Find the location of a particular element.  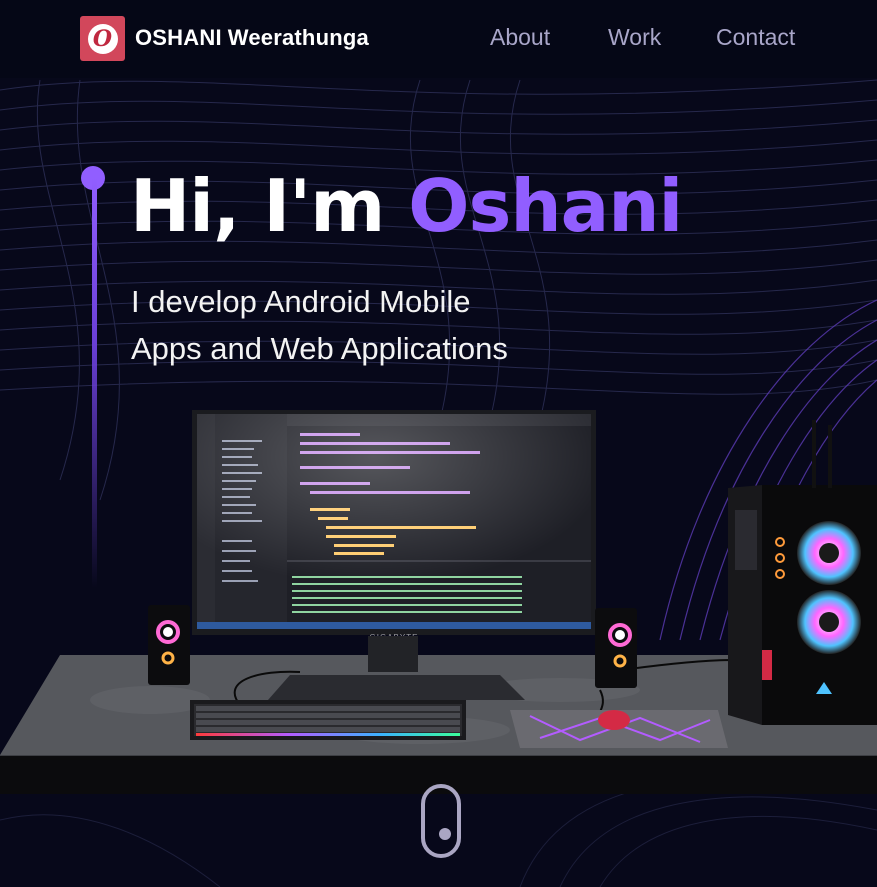

hero-title: Hi, I'm Oshani is located at coordinates (406, 206).